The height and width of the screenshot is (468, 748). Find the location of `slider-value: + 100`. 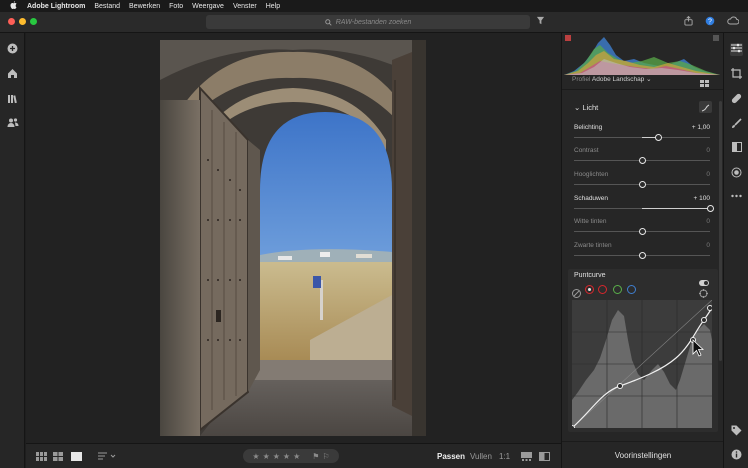

slider-value: + 100 is located at coordinates (702, 198).